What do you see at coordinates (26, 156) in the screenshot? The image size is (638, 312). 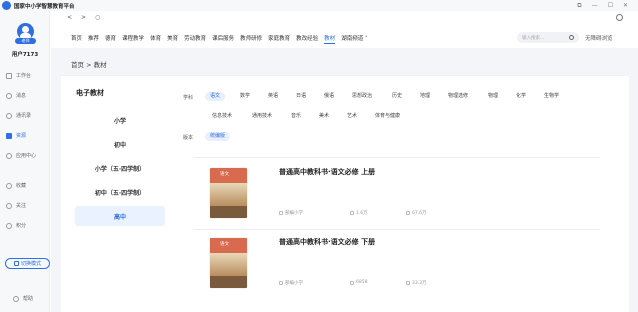 I see `sidebar-item-label: 应用中心` at bounding box center [26, 156].